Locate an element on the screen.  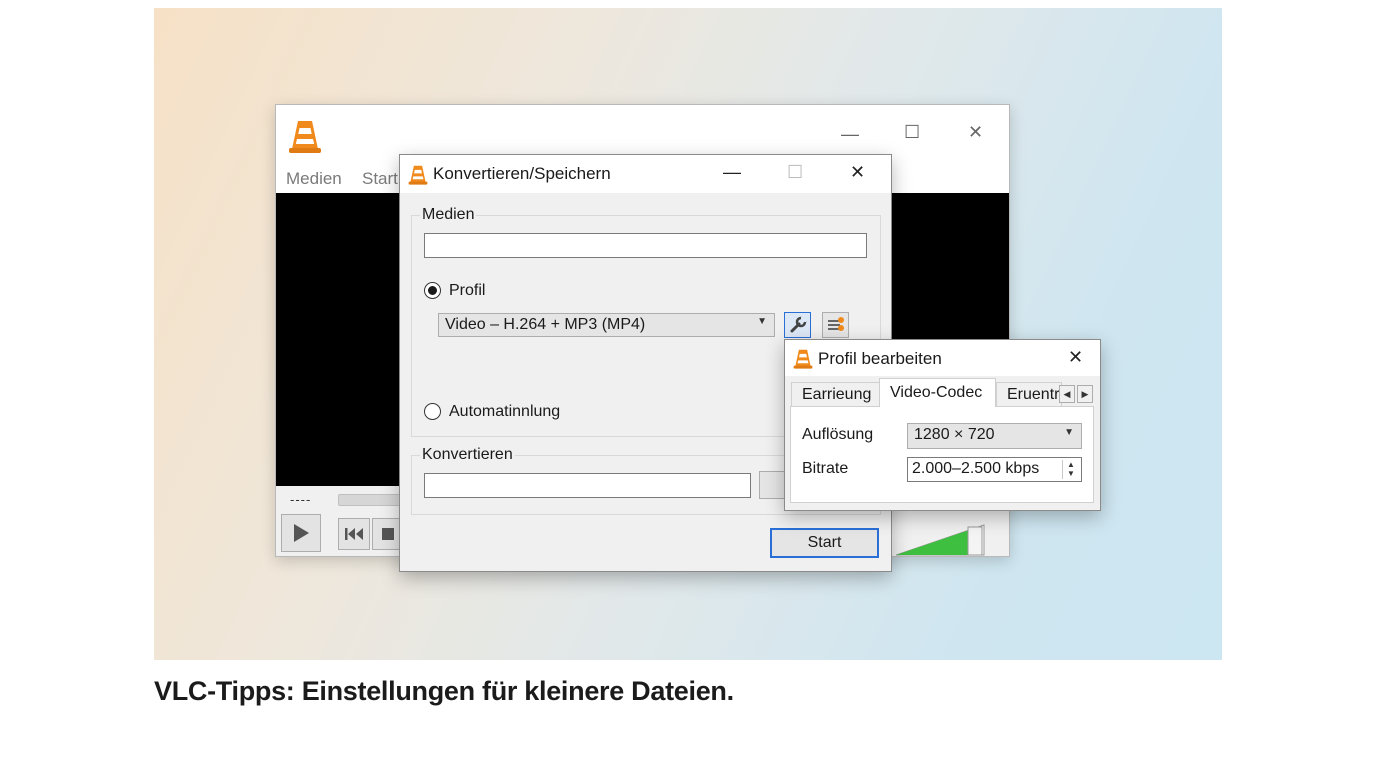
resolution-label: Auflösung is located at coordinates (838, 434).